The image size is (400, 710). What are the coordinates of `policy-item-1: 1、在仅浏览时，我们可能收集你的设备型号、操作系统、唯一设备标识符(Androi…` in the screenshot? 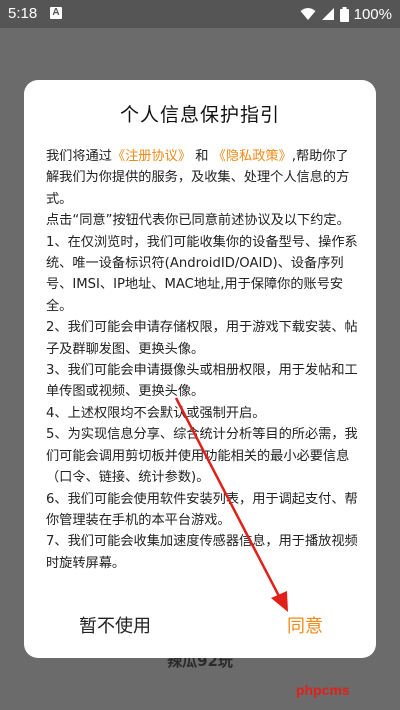 It's located at (202, 274).